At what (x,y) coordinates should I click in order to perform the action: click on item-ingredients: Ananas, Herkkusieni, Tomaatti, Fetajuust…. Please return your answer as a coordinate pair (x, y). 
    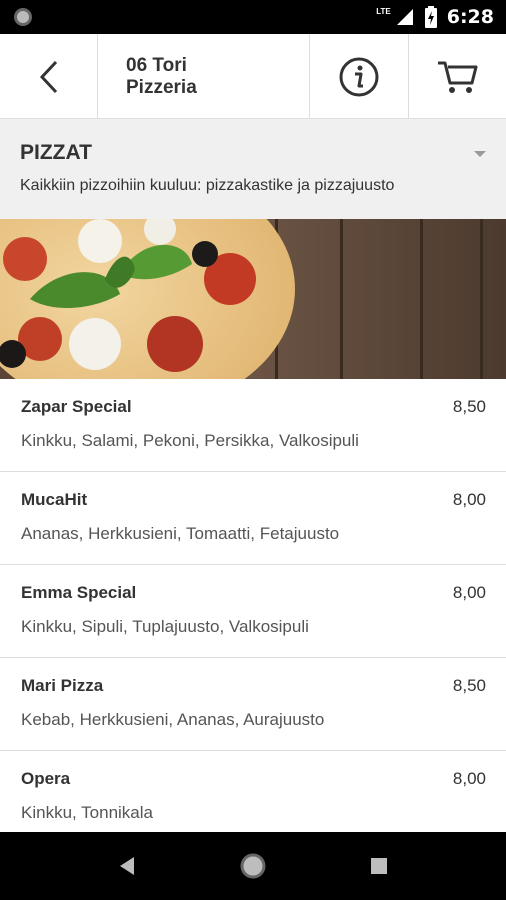
    Looking at the image, I should click on (180, 533).